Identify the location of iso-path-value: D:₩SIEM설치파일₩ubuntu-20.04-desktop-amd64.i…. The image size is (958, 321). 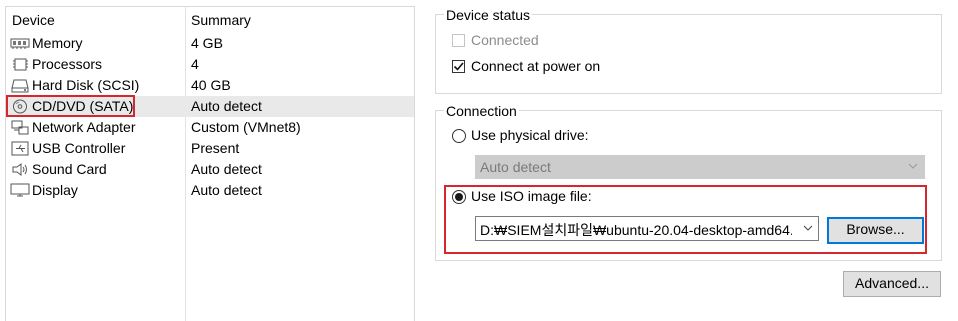
(636, 230).